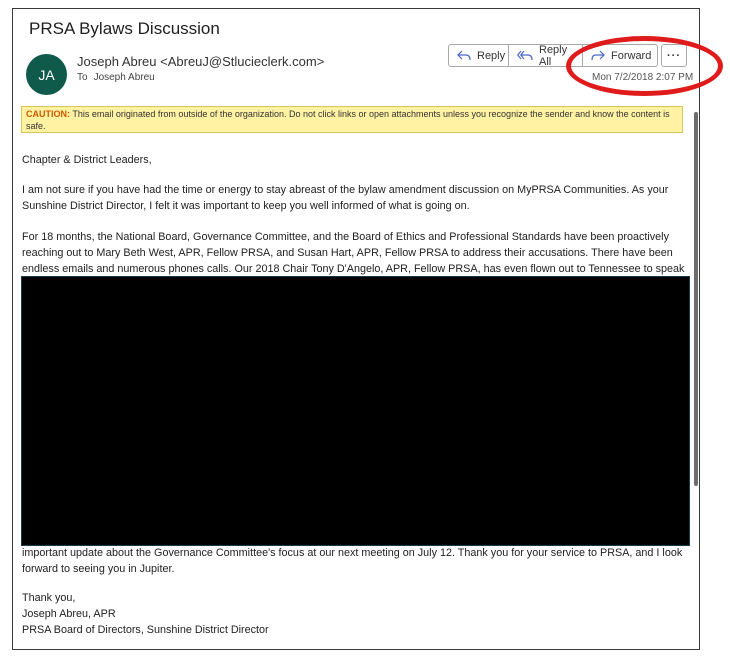  Describe the element at coordinates (643, 77) in the screenshot. I see `sent-date: Mon 7/2/2018 2:07 PM` at that location.